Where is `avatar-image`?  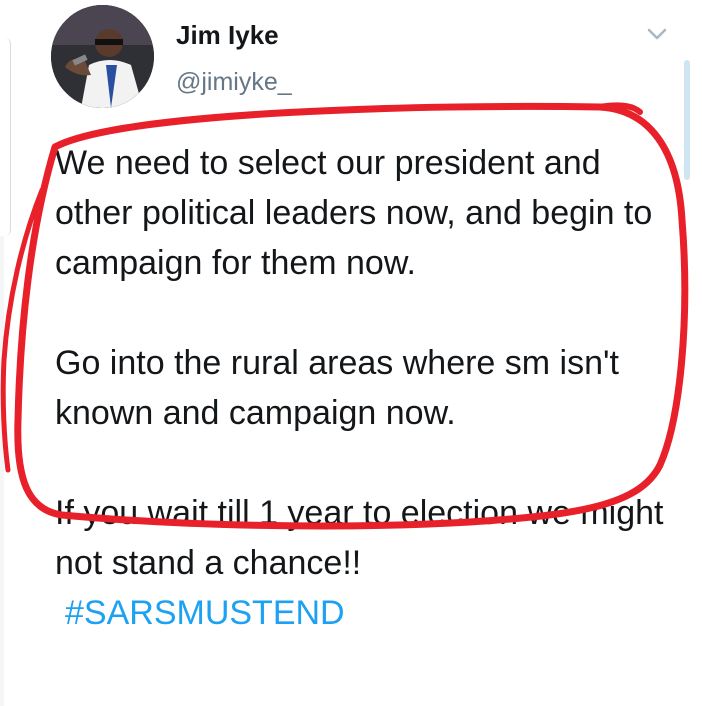
avatar-image is located at coordinates (102, 56).